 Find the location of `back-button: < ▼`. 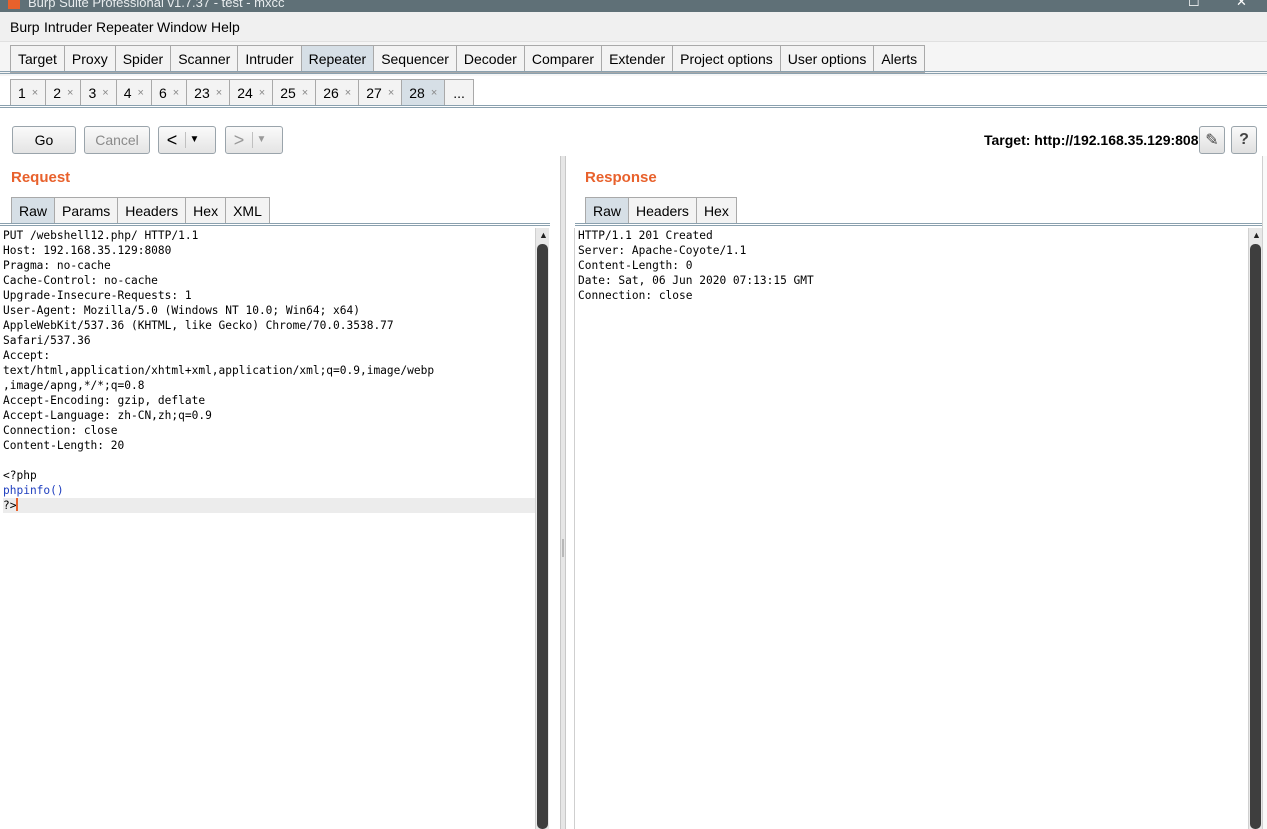

back-button: < ▼ is located at coordinates (187, 140).